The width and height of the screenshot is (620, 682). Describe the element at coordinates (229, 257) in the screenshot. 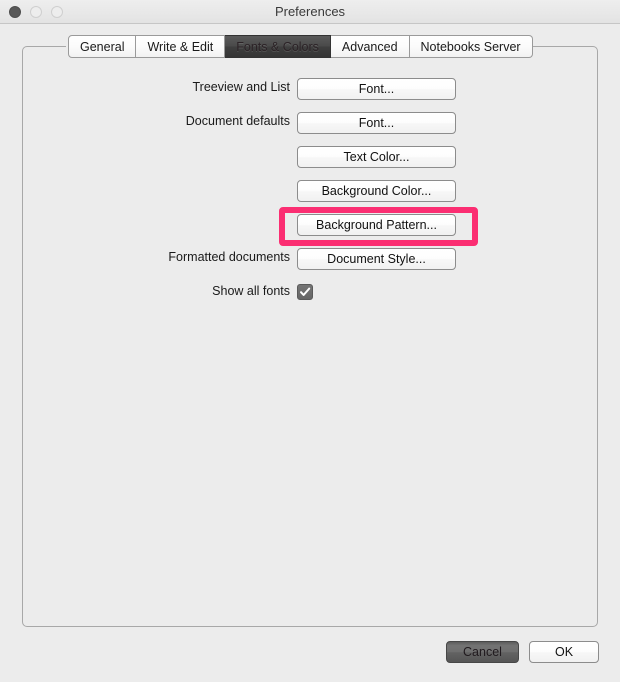

I see `label-formatted-documents: Formatted documents` at that location.